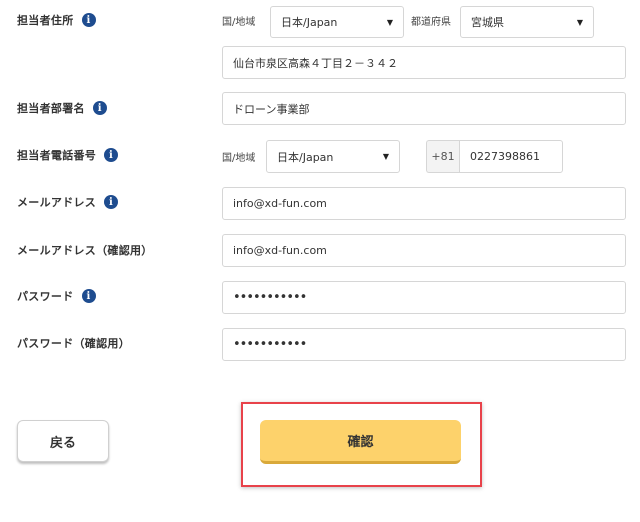 The image size is (640, 522). Describe the element at coordinates (431, 22) in the screenshot. I see `prefecture-label: 都道府県` at that location.